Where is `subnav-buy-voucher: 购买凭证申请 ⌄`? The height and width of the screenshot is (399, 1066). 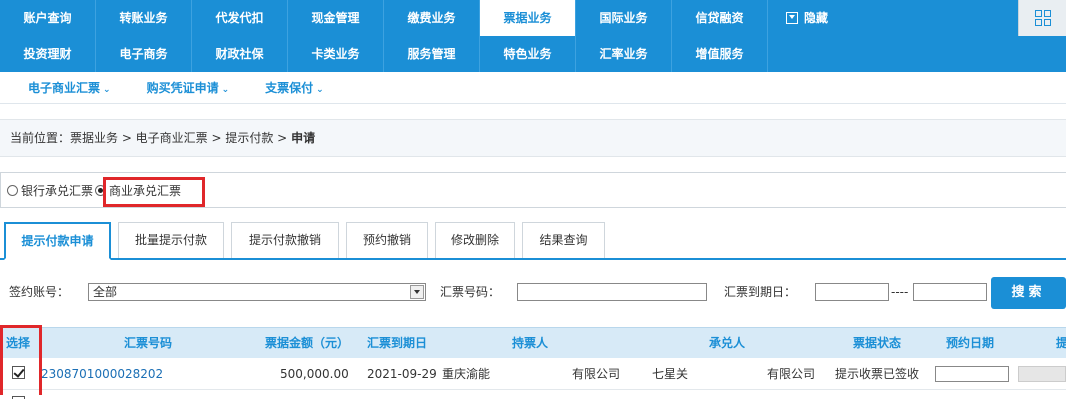
subnav-buy-voucher: 购买凭证申请 ⌄ is located at coordinates (188, 87).